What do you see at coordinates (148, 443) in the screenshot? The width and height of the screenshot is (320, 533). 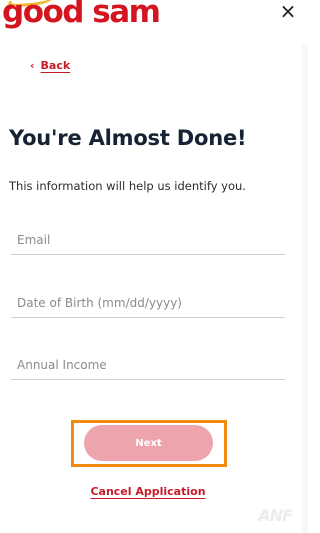 I see `next-button: Next` at bounding box center [148, 443].